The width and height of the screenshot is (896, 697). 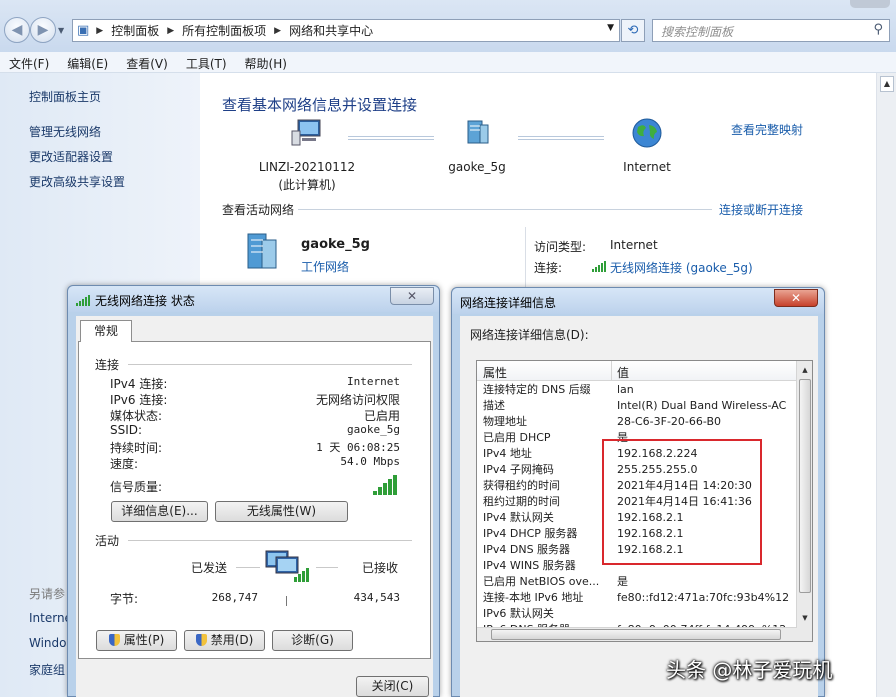 I want to click on main-scrollbar: ▲, so click(x=886, y=385).